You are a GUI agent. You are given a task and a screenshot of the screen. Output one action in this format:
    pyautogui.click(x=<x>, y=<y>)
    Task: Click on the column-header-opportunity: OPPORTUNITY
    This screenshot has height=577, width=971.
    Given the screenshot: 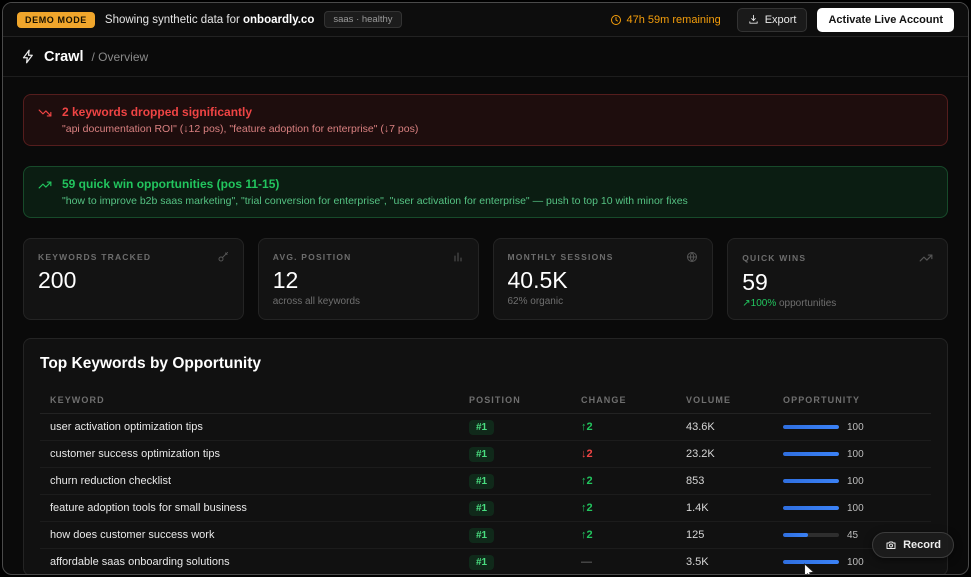 What is the action you would take?
    pyautogui.click(x=852, y=400)
    